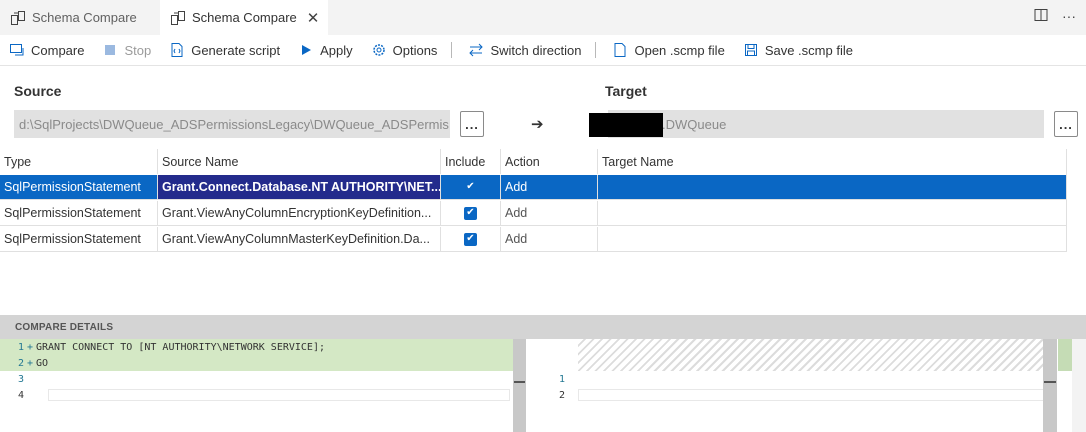 This screenshot has height=432, width=1086. I want to click on target-field: .DWQueue, so click(826, 124).